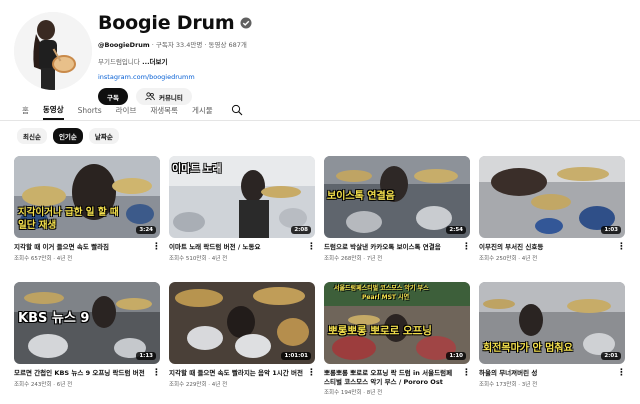  I want to click on upload-age: 3년 전, so click(529, 384).